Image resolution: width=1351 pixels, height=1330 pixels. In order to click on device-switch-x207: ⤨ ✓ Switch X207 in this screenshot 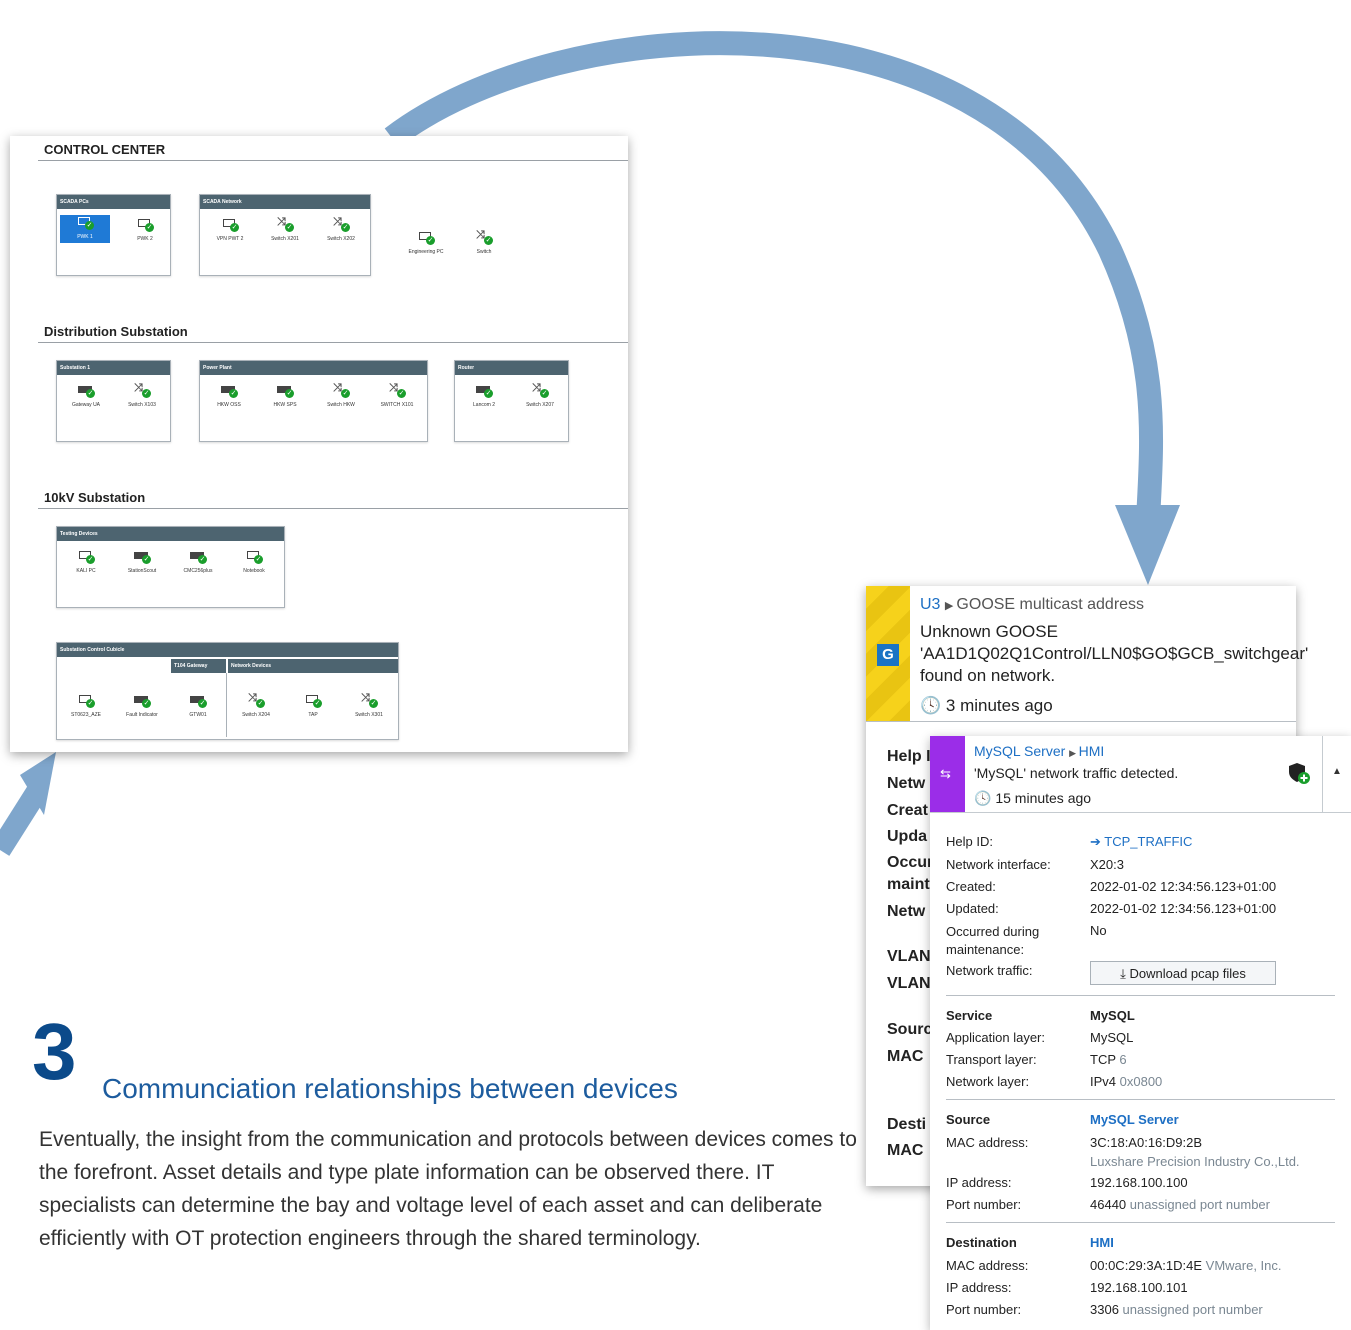, I will do `click(540, 395)`.